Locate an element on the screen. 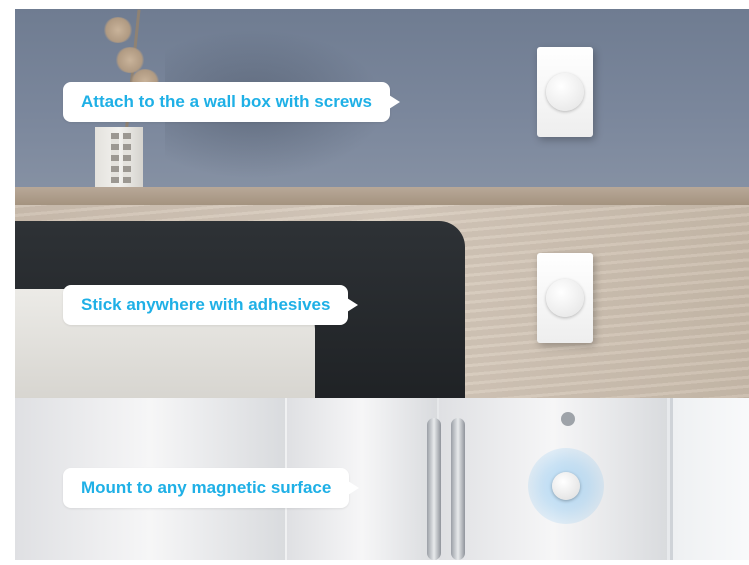 The image size is (749, 565). fridge-sensor-dot is located at coordinates (568, 419).